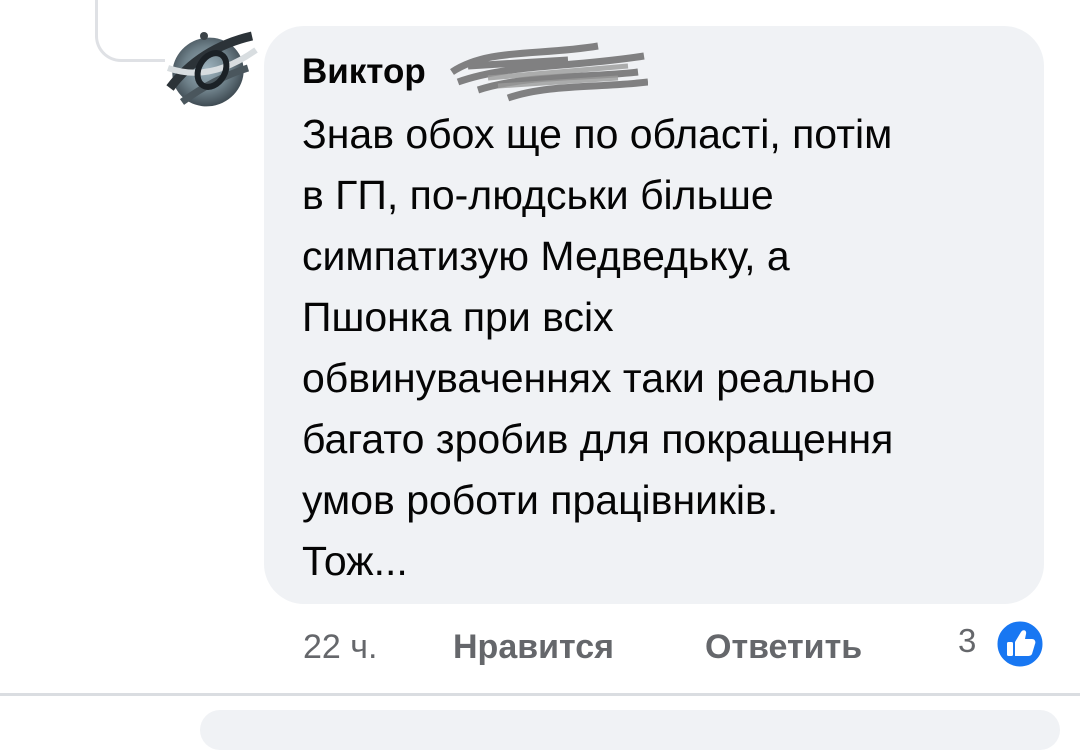 The image size is (1080, 750). What do you see at coordinates (1020, 644) in the screenshot?
I see `like-thumb-icon` at bounding box center [1020, 644].